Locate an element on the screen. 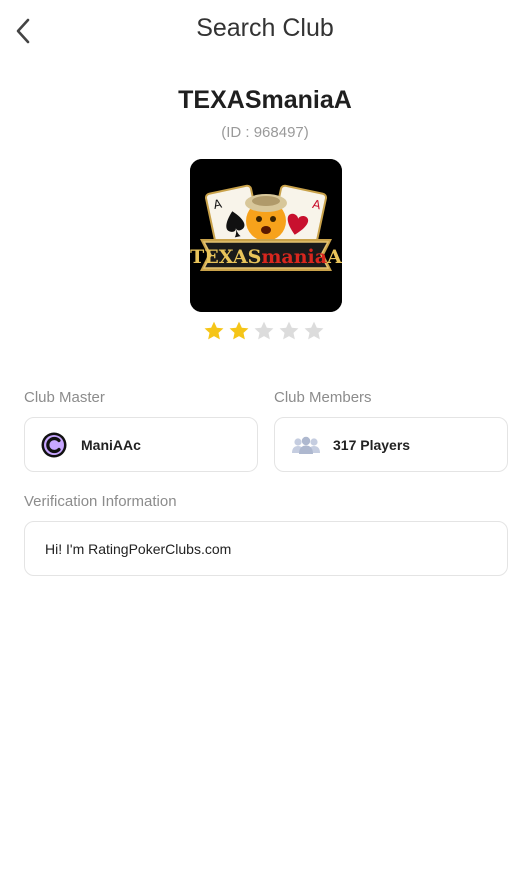 Image resolution: width=530 pixels, height=869 pixels. club-name: TEXASmaniaA is located at coordinates (265, 100).